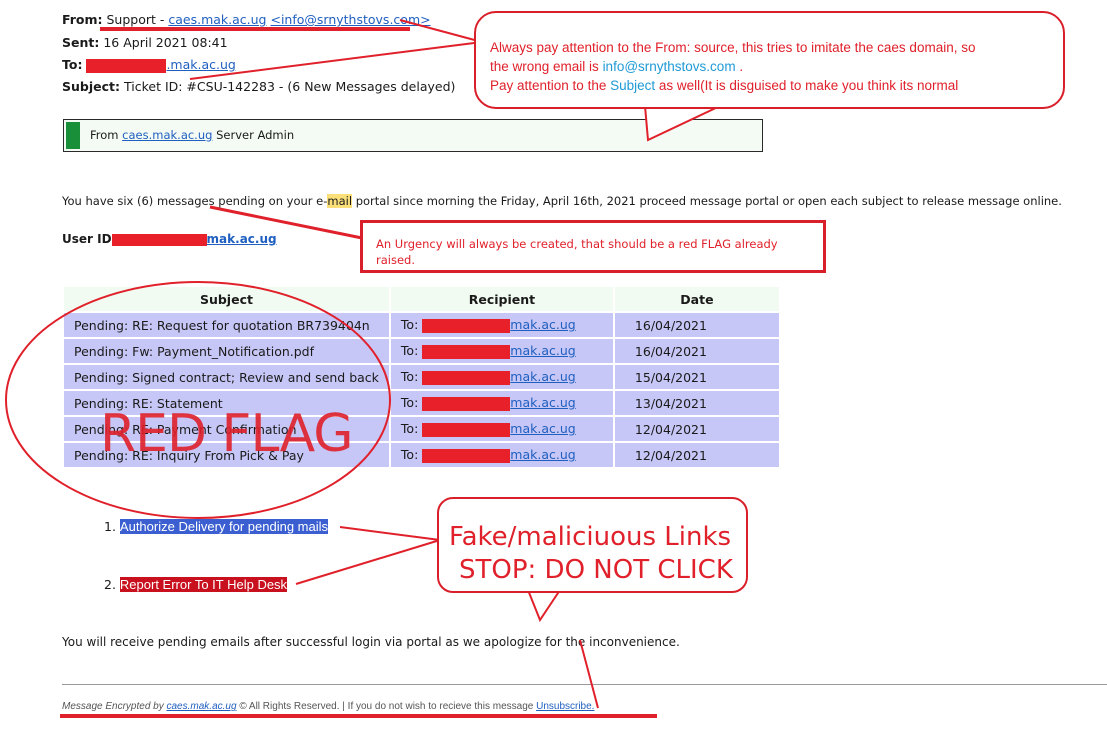 The image size is (1107, 738). I want to click on subject-pointer-line, so click(336, 60).